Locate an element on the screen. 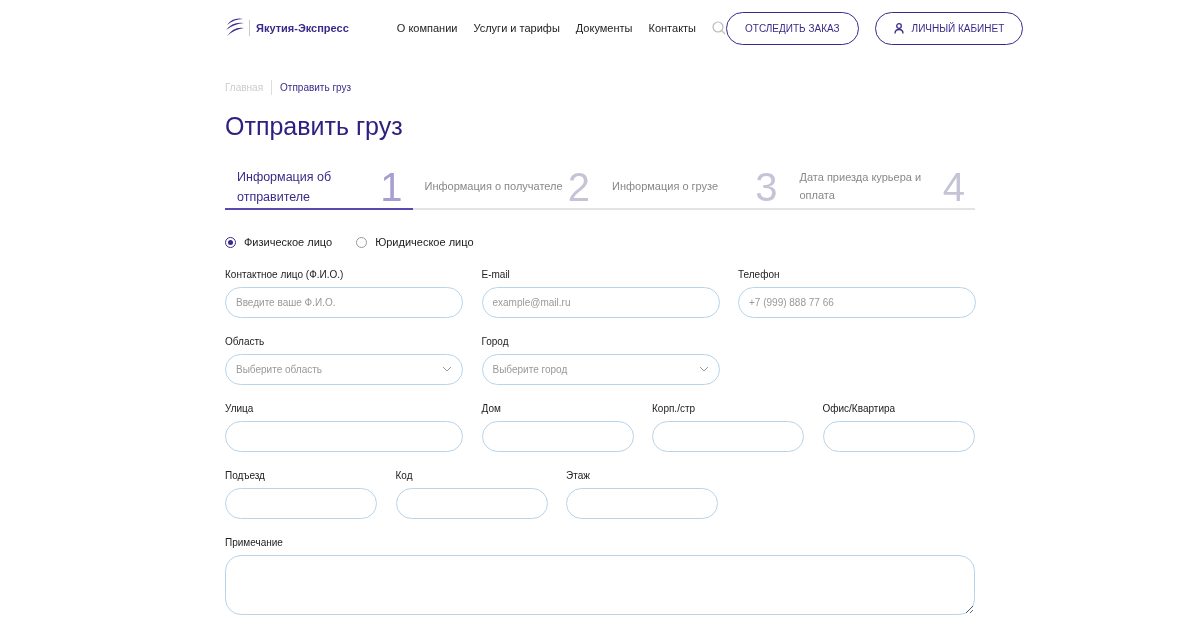 This screenshot has width=1200, height=622. step-label: Информация об отправителе is located at coordinates (285, 187).